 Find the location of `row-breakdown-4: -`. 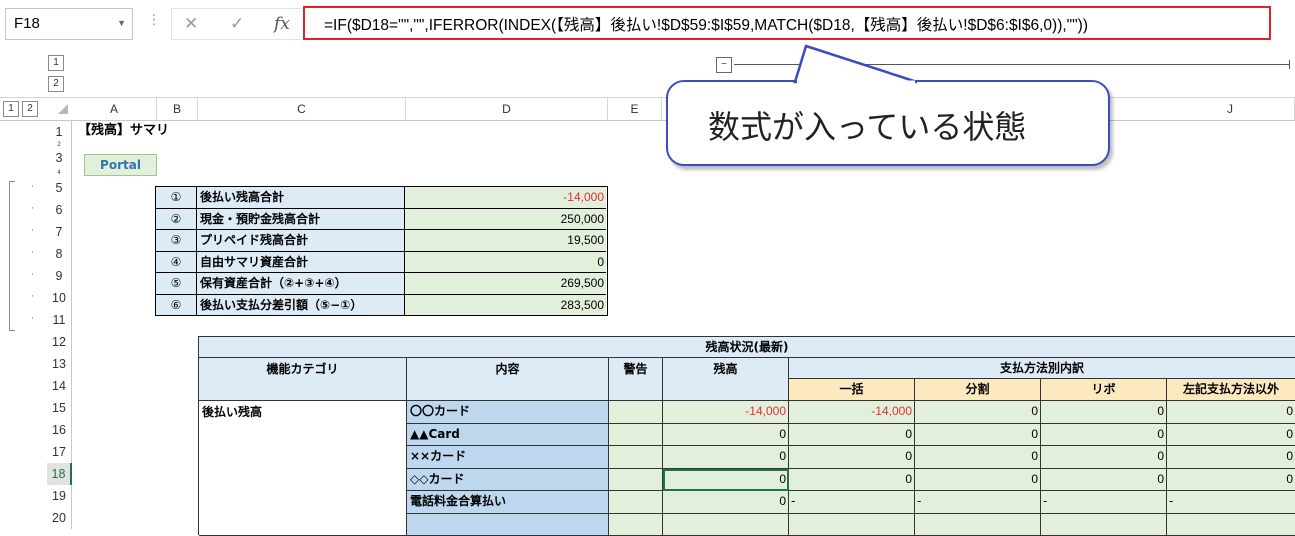

row-breakdown-4: - is located at coordinates (1231, 502).